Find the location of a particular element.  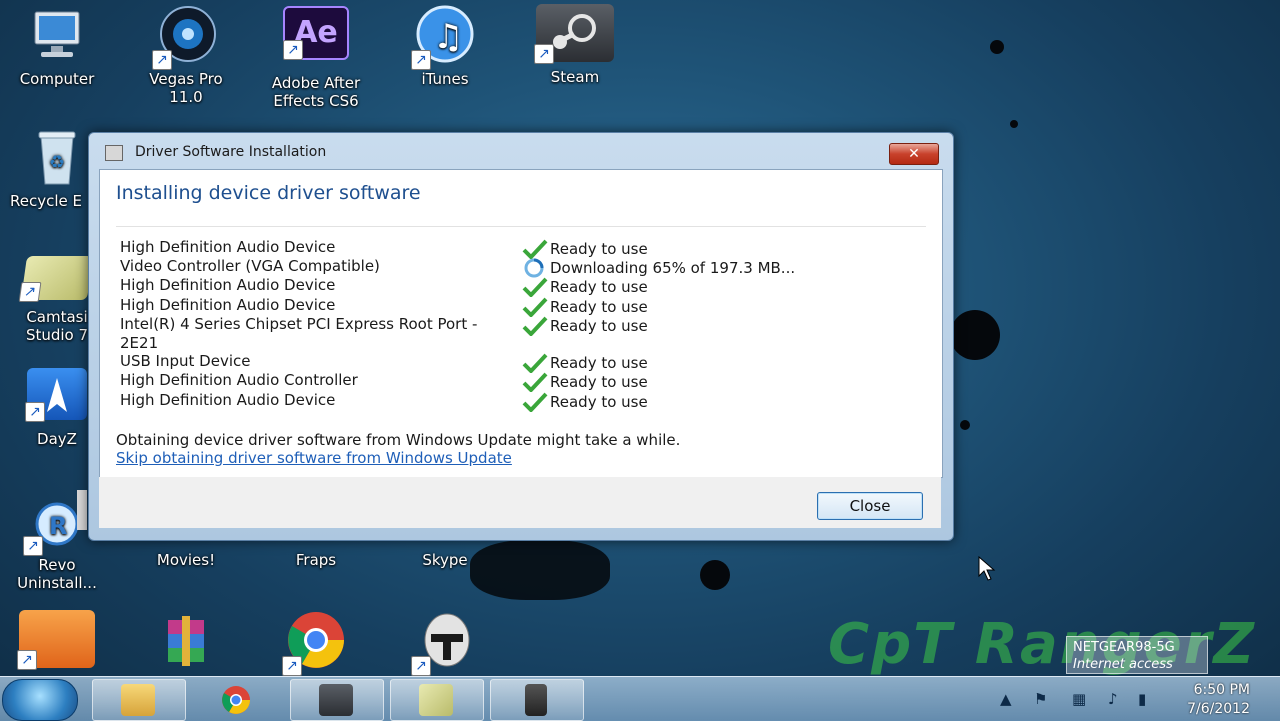

revo-uninstaller-icon: R ↗ is located at coordinates (56, 523).